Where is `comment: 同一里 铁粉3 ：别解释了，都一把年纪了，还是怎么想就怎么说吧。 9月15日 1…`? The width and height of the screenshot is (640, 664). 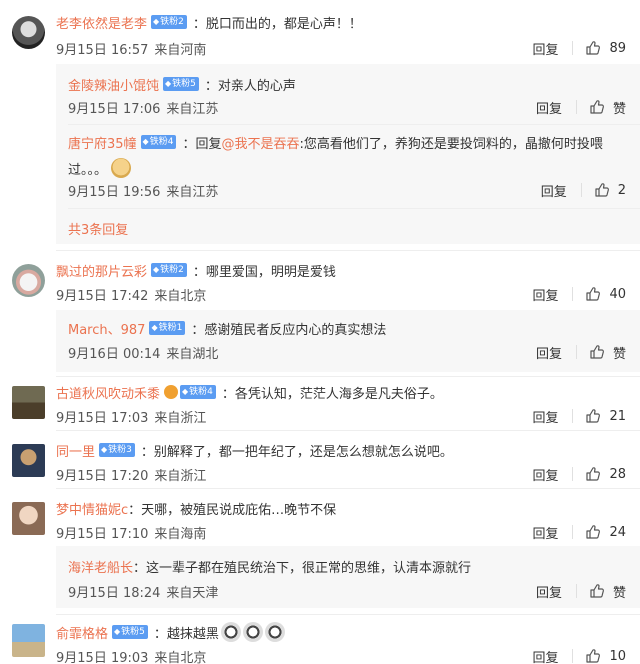
comment: 同一里 铁粉3 ：别解释了，都一把年纪了，还是怎么想就怎么说吧。 9月15日 1… is located at coordinates (320, 462).